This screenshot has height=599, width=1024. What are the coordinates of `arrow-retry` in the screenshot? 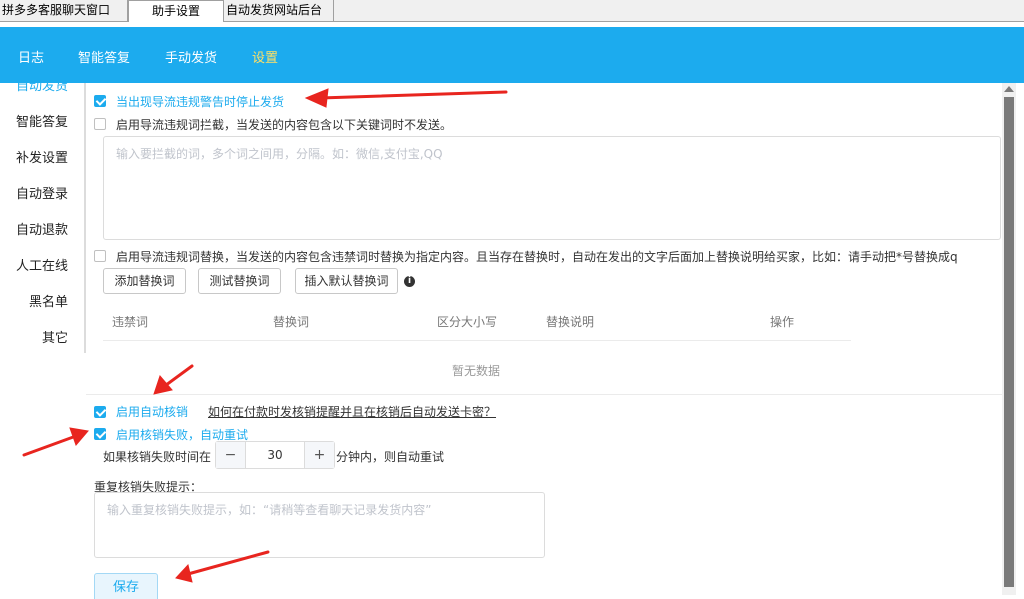 It's located at (50, 445).